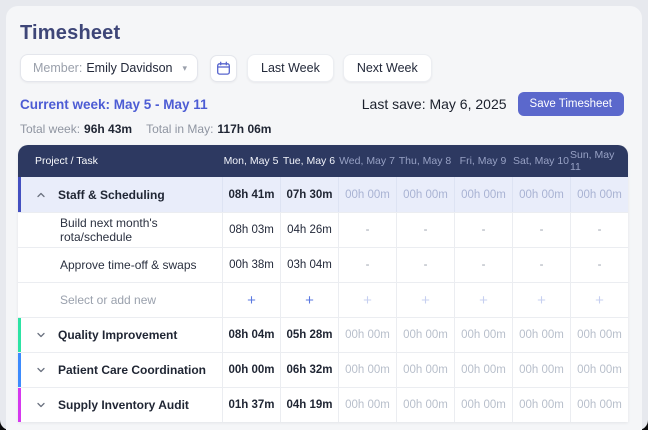 The width and height of the screenshot is (648, 430). I want to click on row-label: Quality Improvement, so click(118, 335).